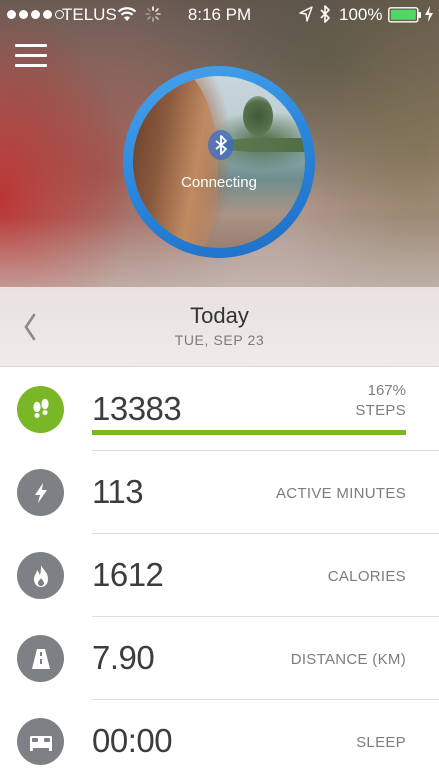  I want to click on active-minutes-label: ACTIVE MINUTES, so click(340, 493).